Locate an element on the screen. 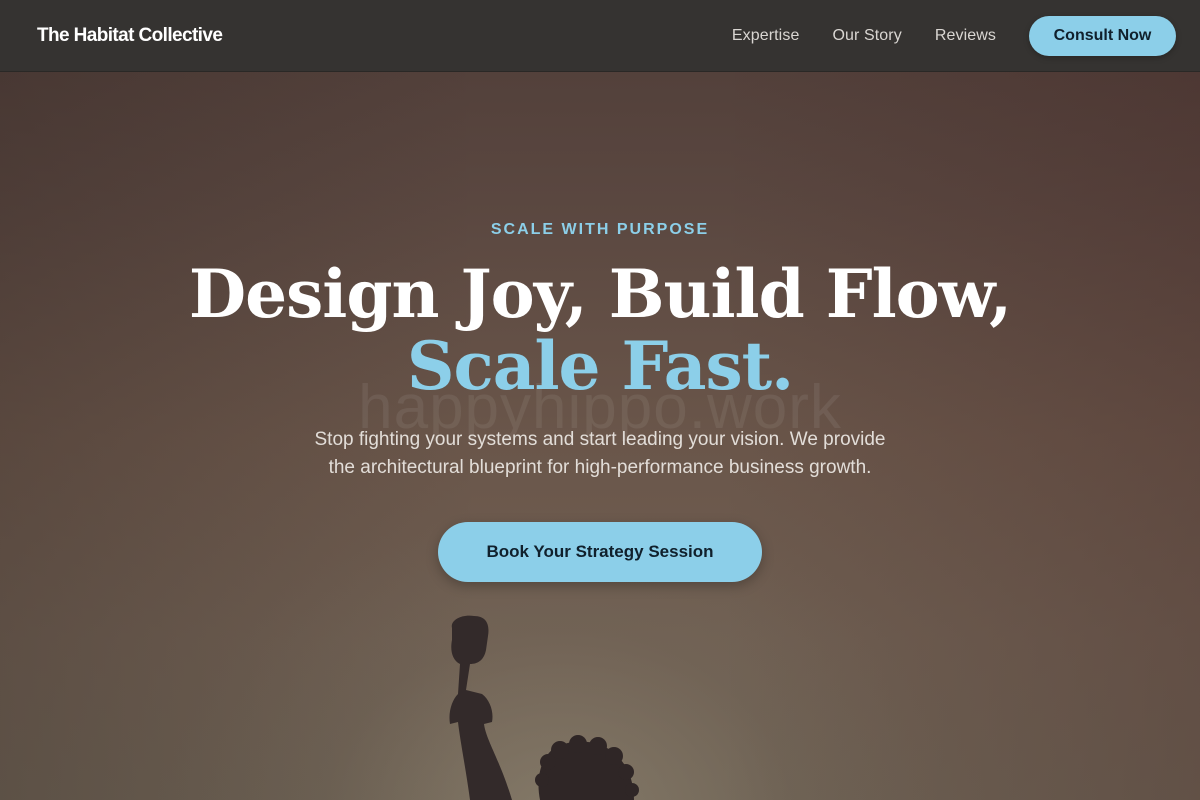 The image size is (1200, 800). consult-now-button: Consult Now is located at coordinates (1102, 35).